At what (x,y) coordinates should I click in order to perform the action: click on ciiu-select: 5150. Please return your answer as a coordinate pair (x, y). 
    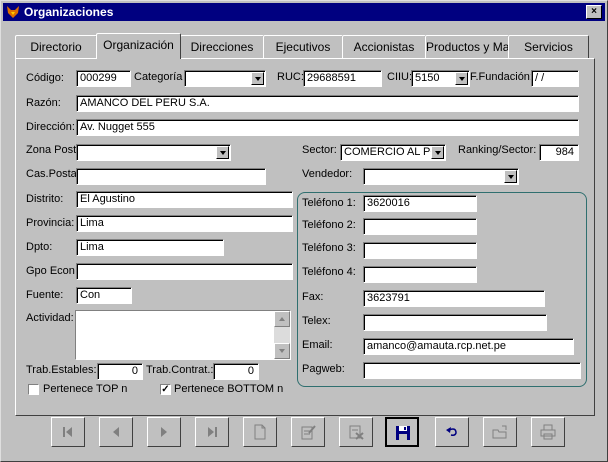
    Looking at the image, I should click on (440, 78).